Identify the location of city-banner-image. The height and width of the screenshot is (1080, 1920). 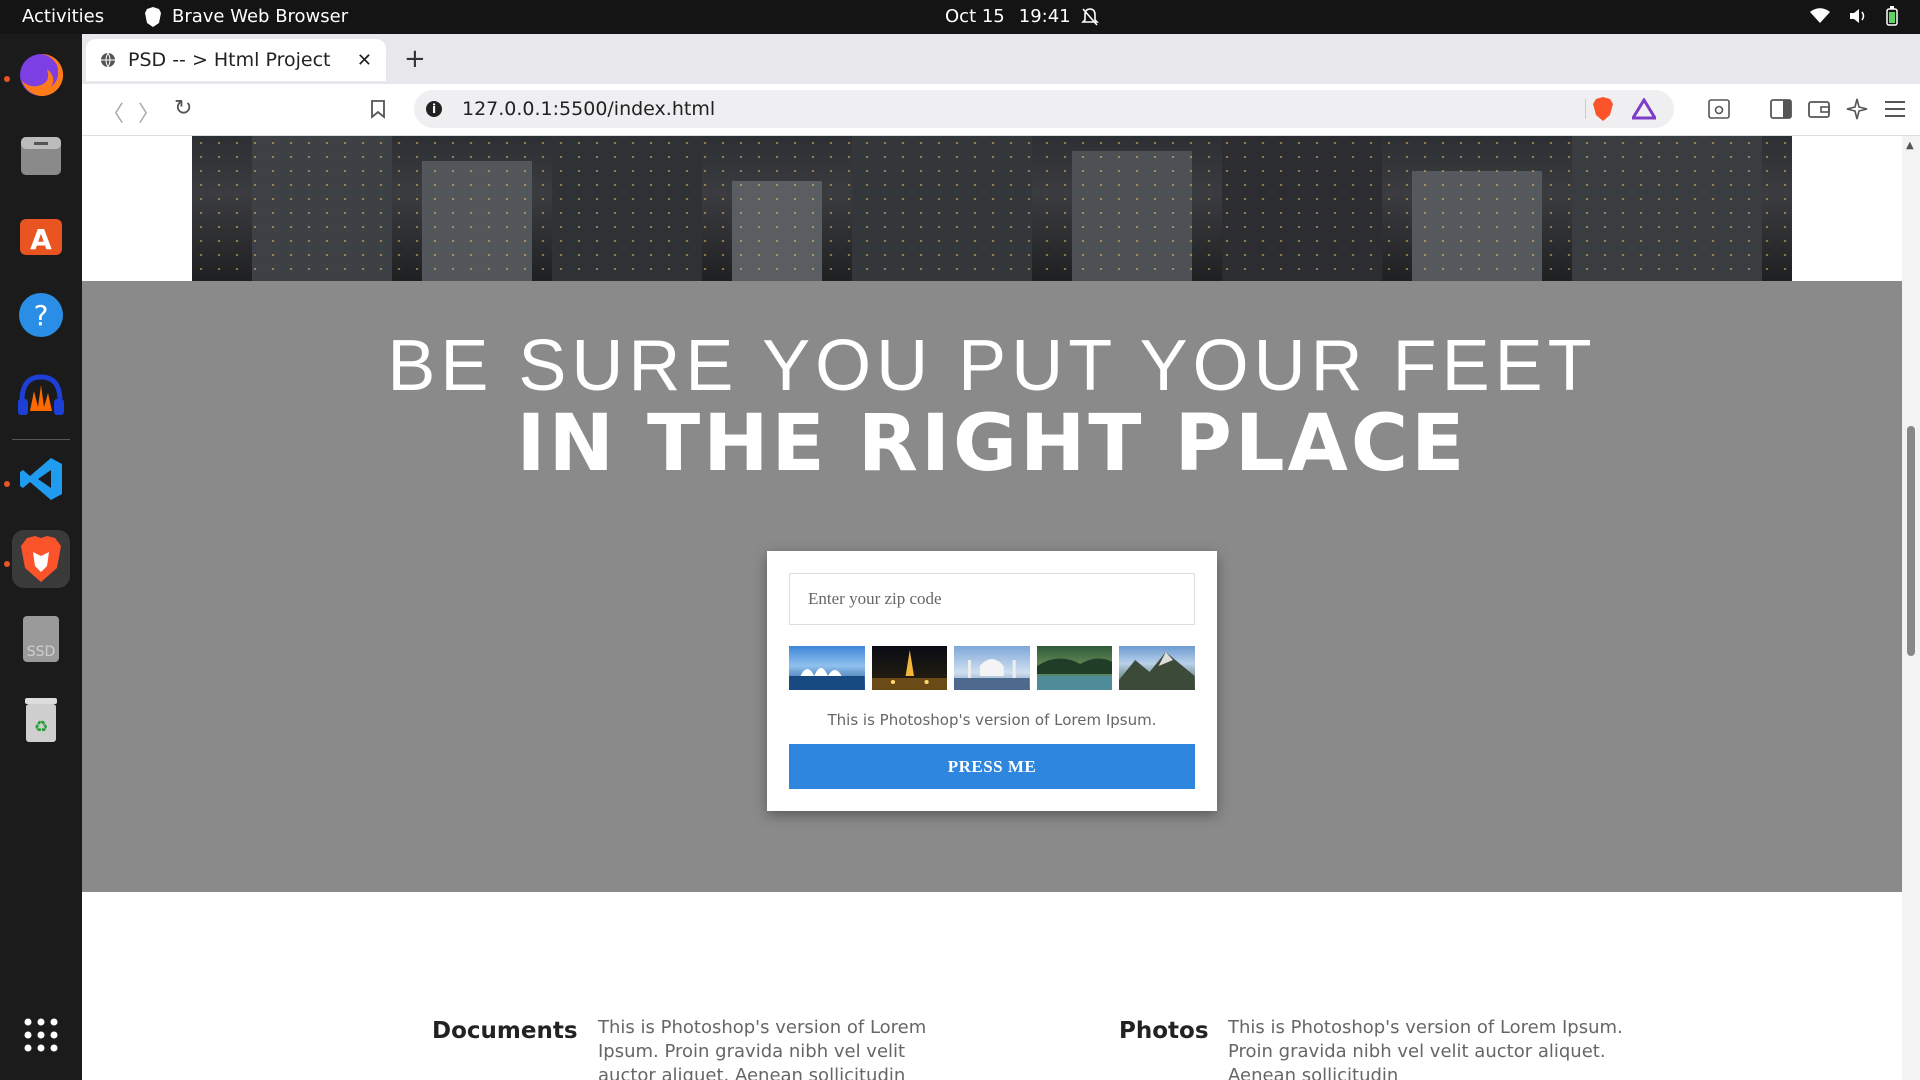
(992, 208).